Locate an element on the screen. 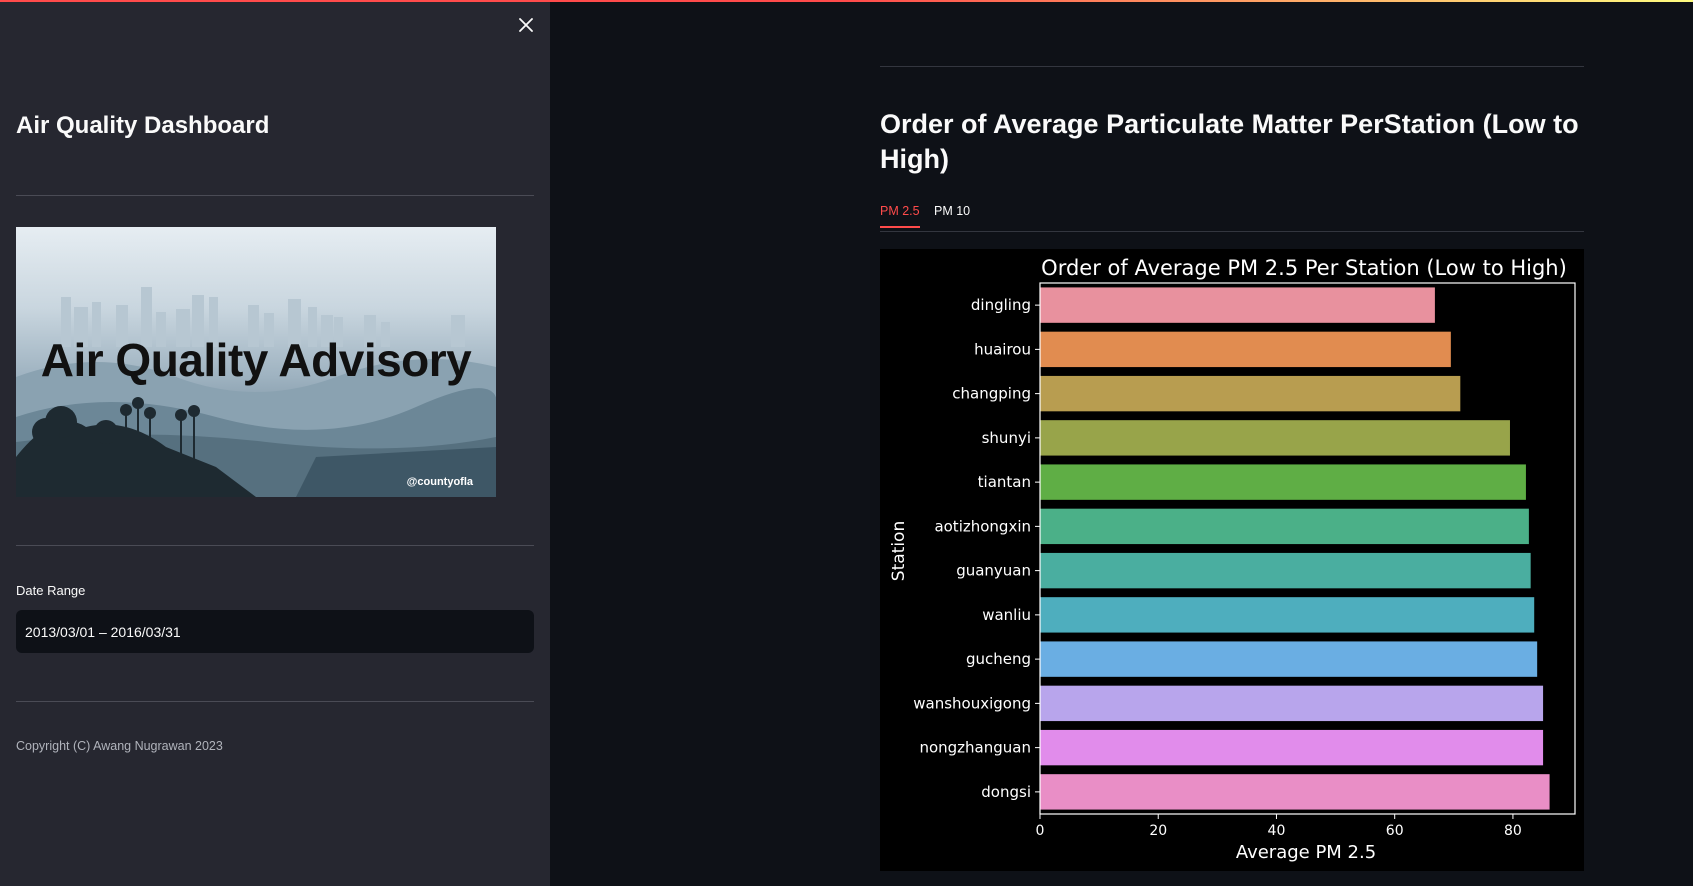 This screenshot has height=886, width=1693. banner-heading: Air Quality Advisory is located at coordinates (256, 360).